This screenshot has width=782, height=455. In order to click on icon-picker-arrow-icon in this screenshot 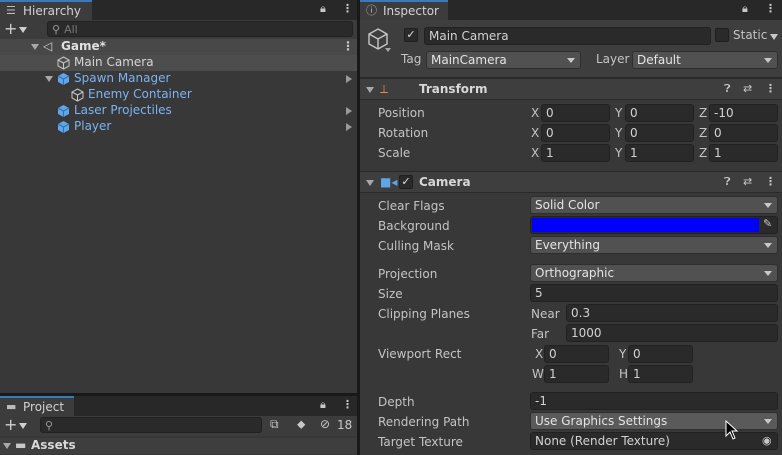, I will do `click(388, 50)`.